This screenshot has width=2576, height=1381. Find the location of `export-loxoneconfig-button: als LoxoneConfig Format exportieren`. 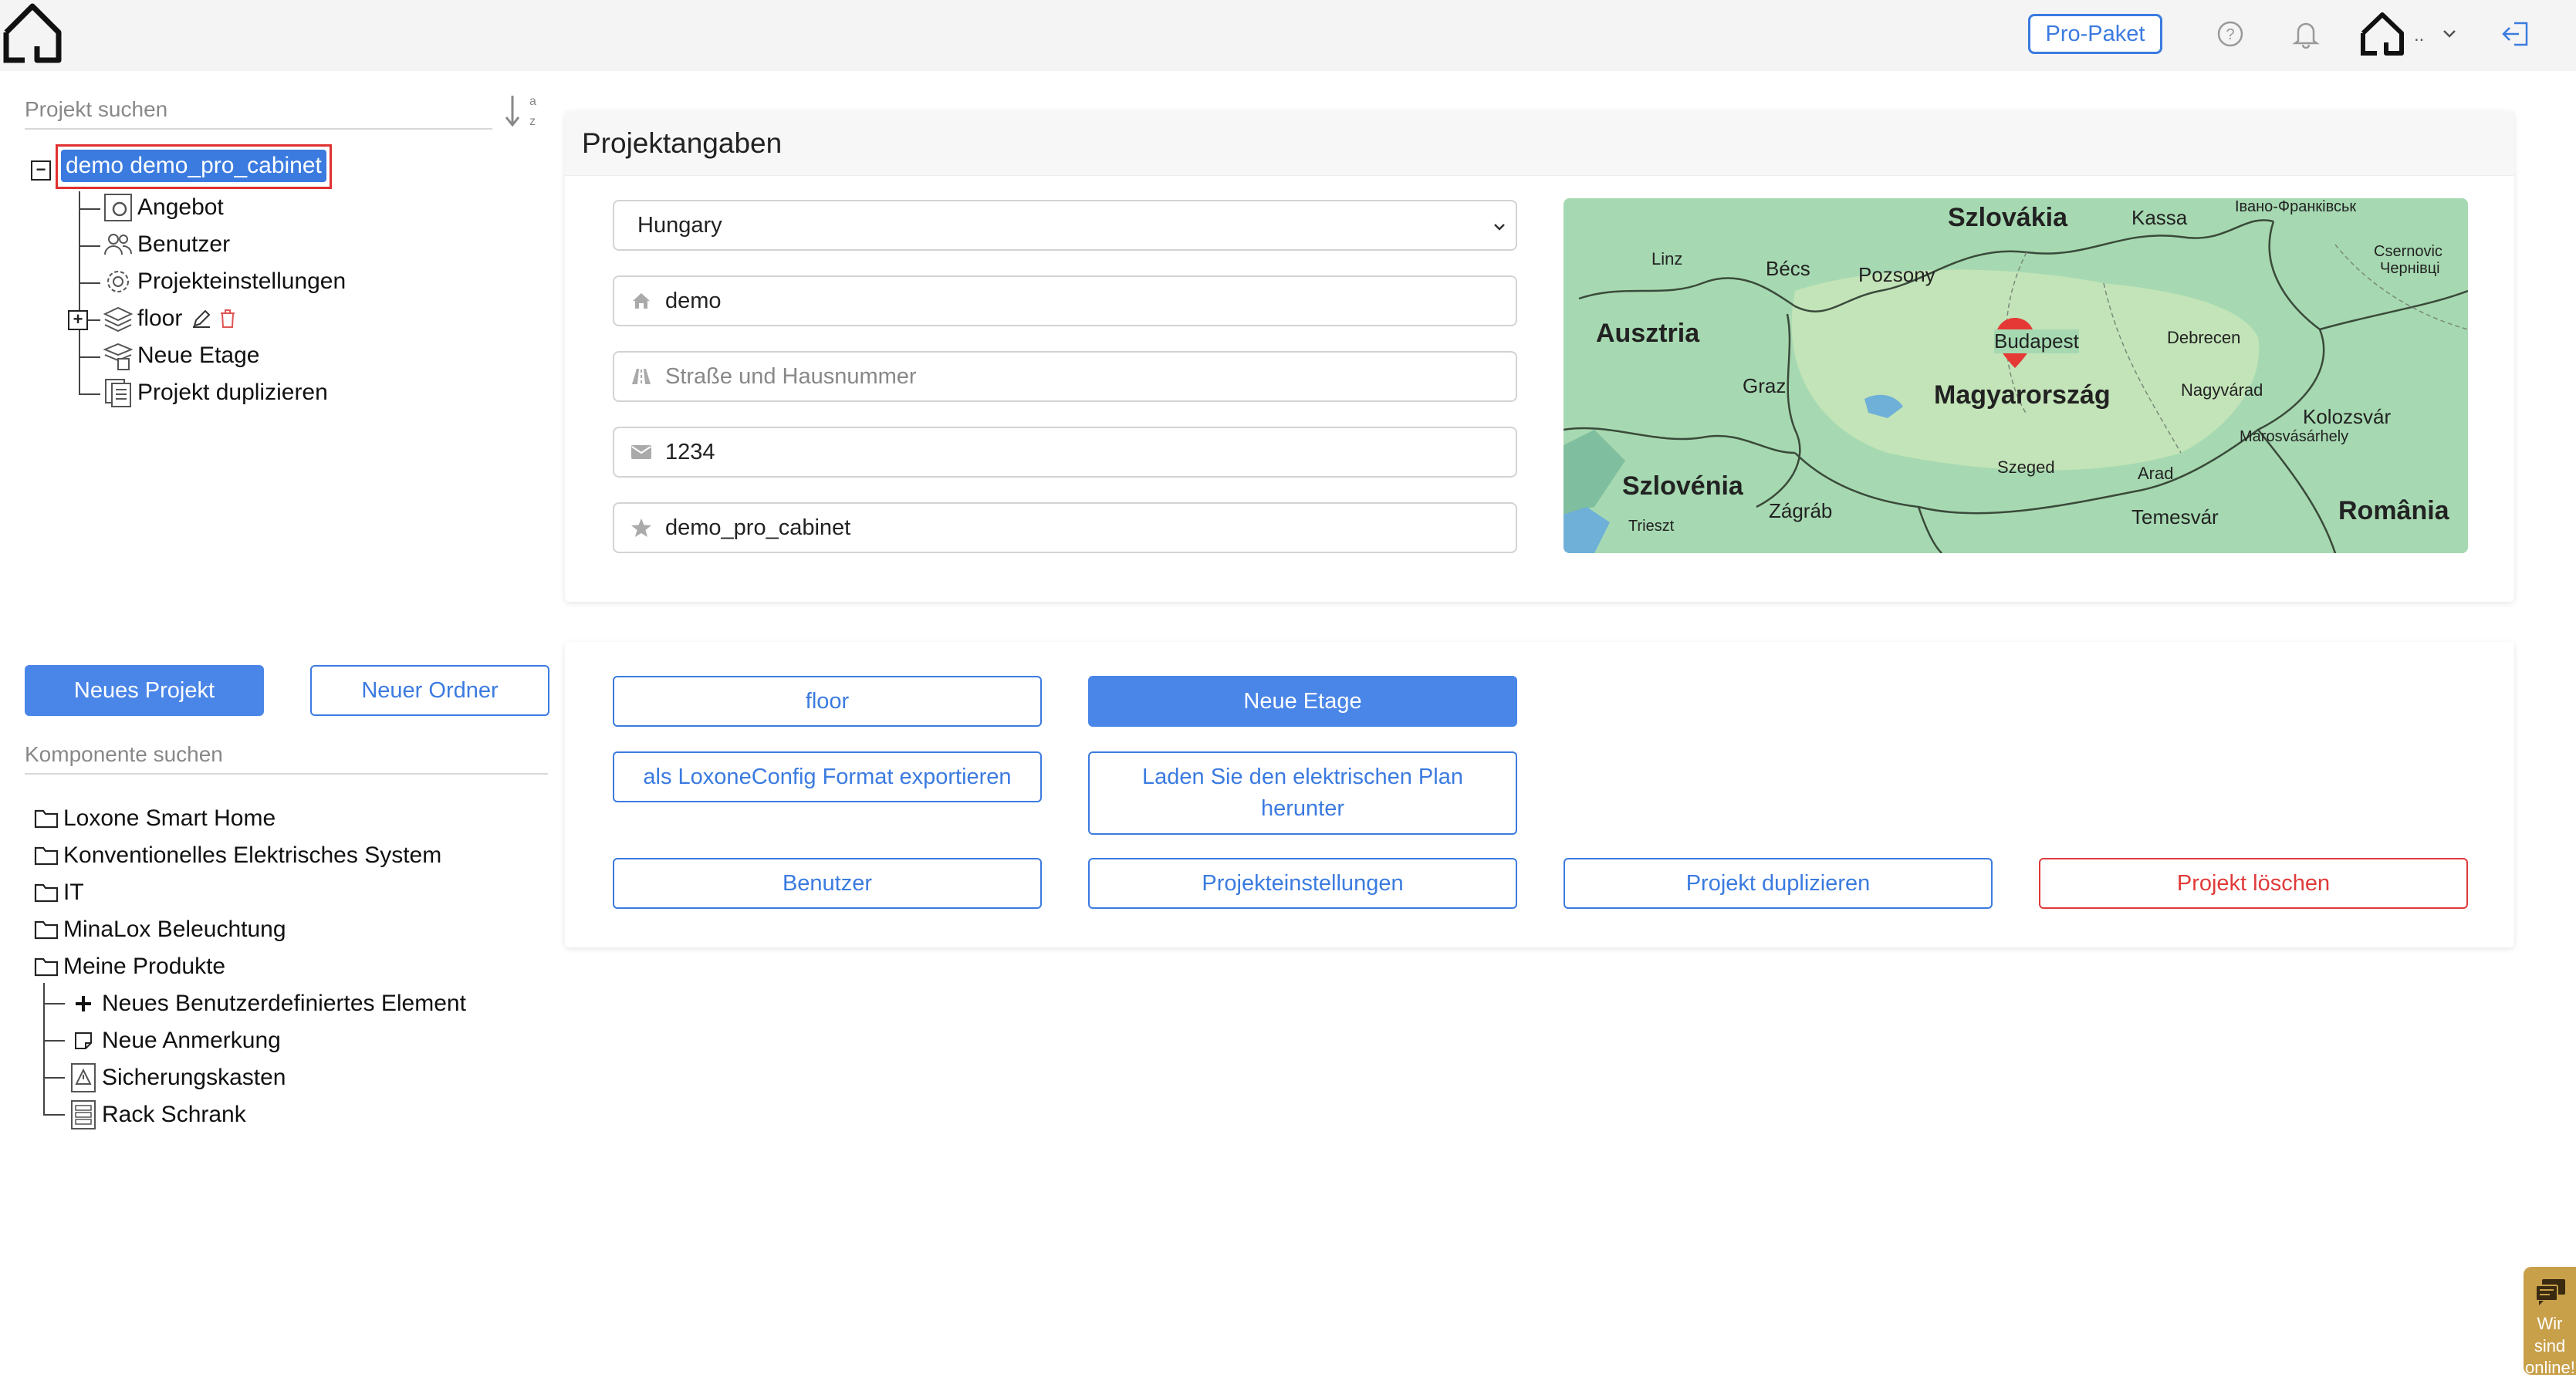

export-loxoneconfig-button: als LoxoneConfig Format exportieren is located at coordinates (827, 776).